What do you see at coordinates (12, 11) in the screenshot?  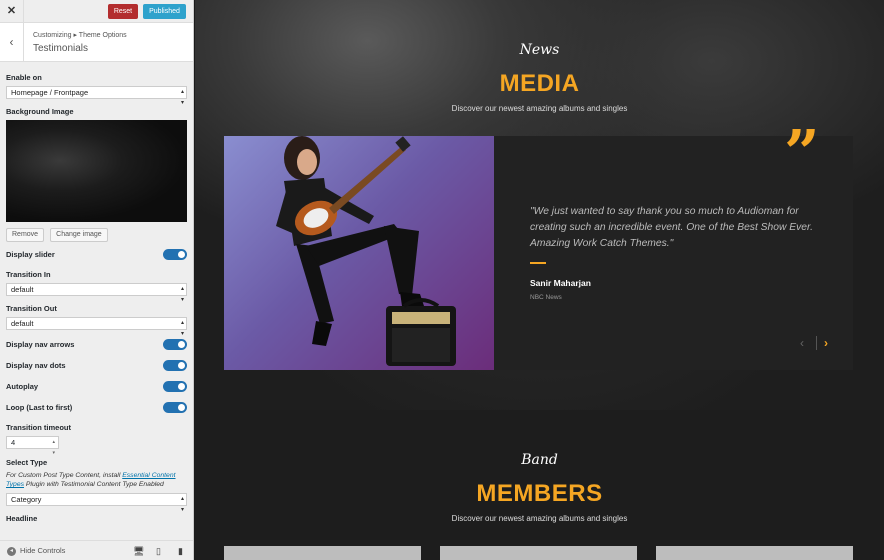 I see `close-icon: ✕` at bounding box center [12, 11].